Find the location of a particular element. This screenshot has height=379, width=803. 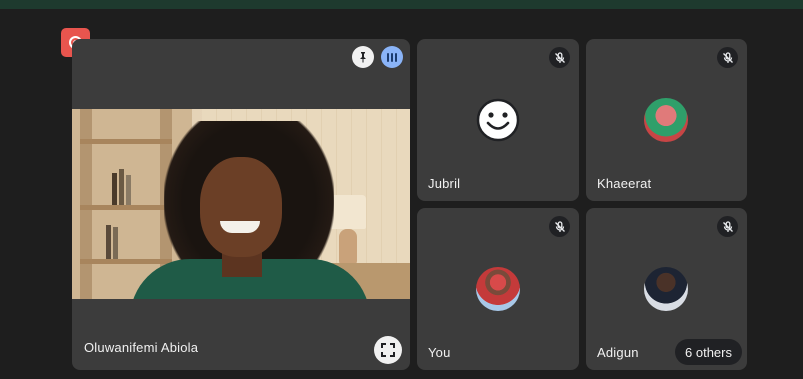

participant-tile-you: You is located at coordinates (498, 289).